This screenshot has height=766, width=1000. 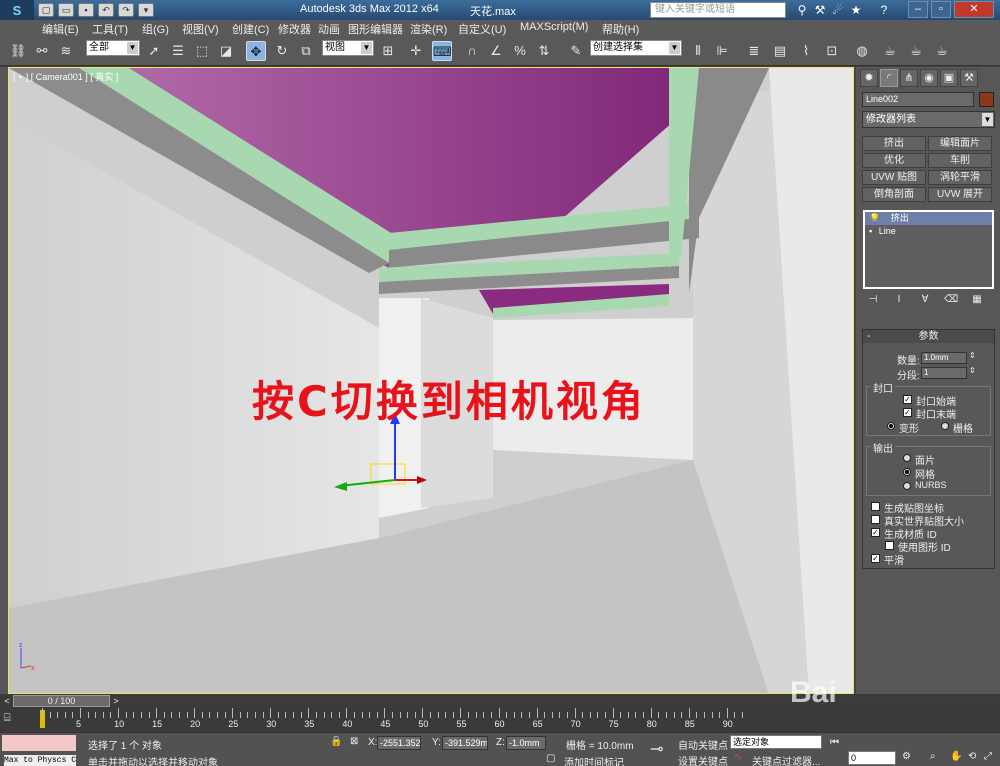 What do you see at coordinates (894, 194) in the screenshot?
I see `mod-button-bevel-profile: 倒角剖面` at bounding box center [894, 194].